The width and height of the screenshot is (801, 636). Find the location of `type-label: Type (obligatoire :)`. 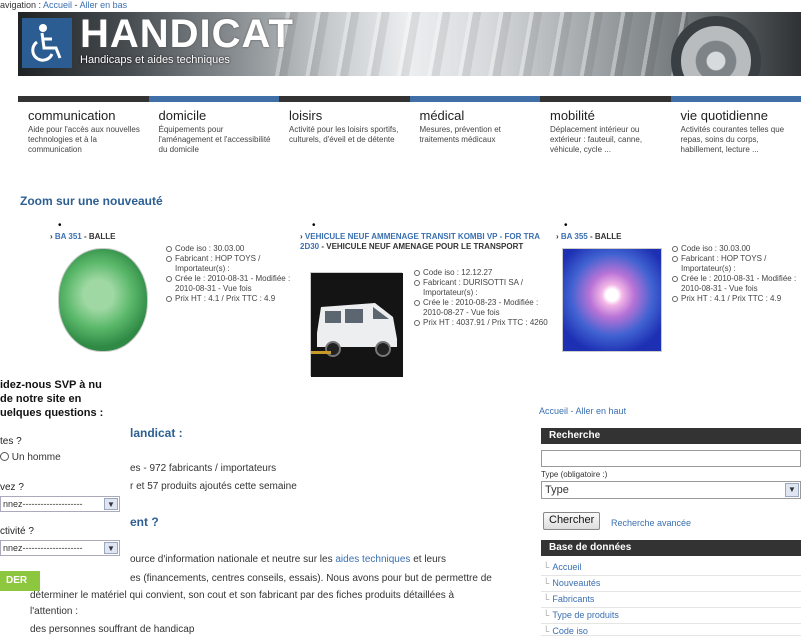

type-label: Type (obligatoire :) is located at coordinates (574, 474).